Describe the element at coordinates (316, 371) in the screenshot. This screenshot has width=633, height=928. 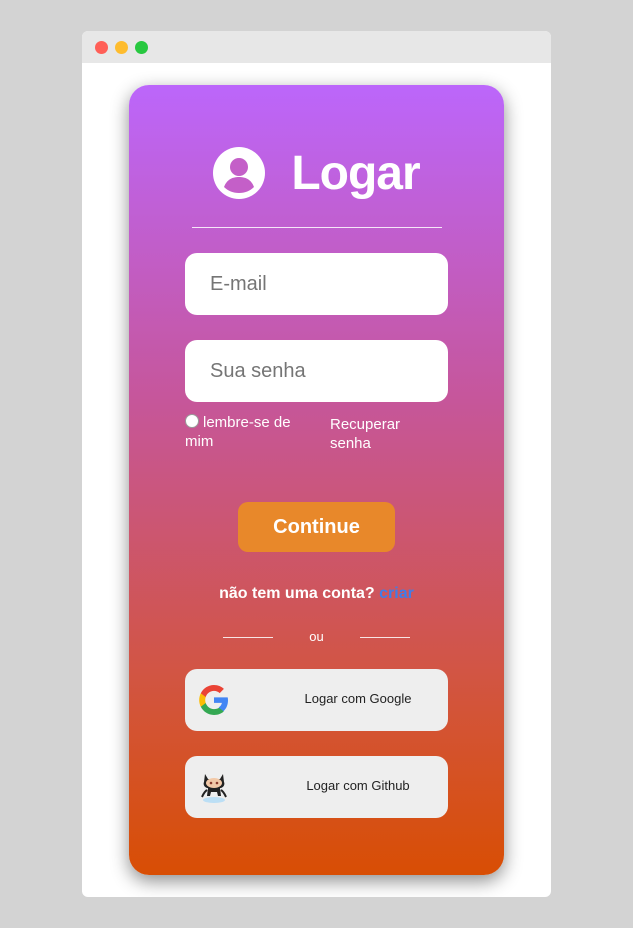
I see `password-input` at that location.